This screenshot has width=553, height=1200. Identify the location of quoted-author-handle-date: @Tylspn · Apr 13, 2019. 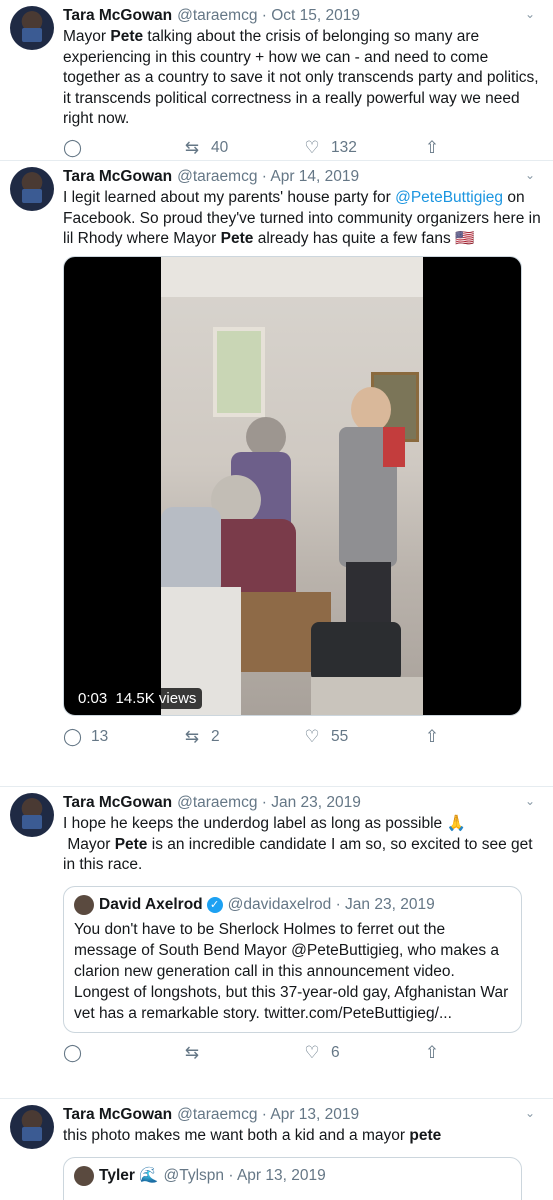
(244, 1175).